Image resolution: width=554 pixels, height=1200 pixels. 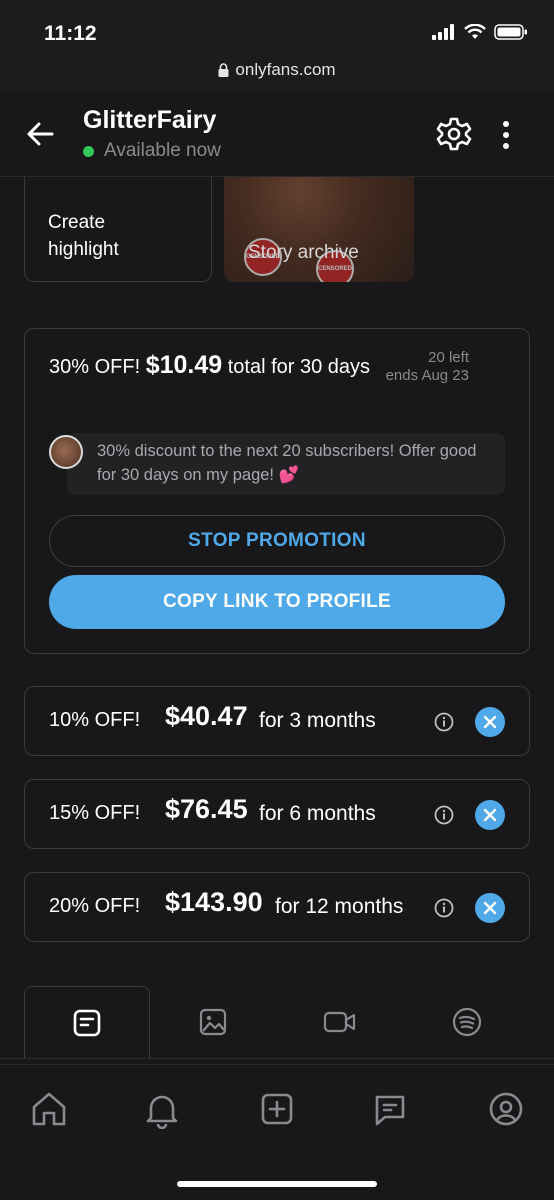 I want to click on tab-audio, so click(x=467, y=1022).